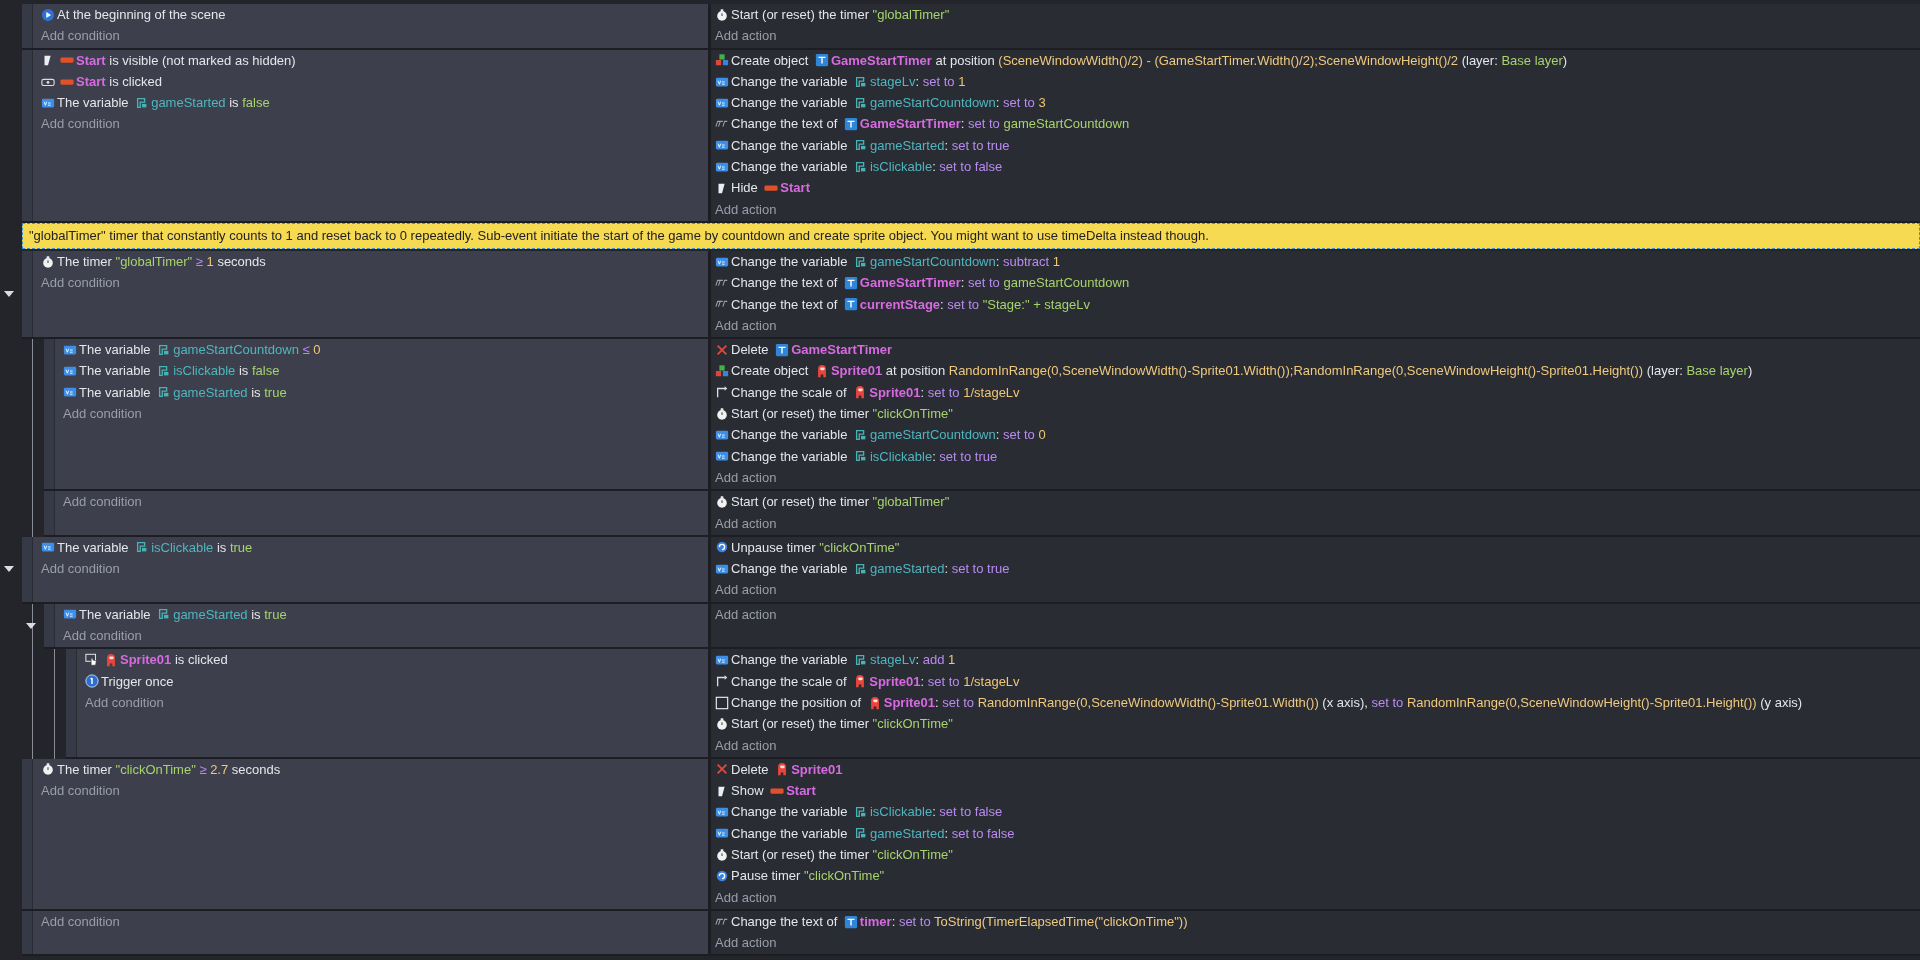 This screenshot has height=960, width=1920. Describe the element at coordinates (226, 371) in the screenshot. I see `condition-text: isClickable is false` at that location.